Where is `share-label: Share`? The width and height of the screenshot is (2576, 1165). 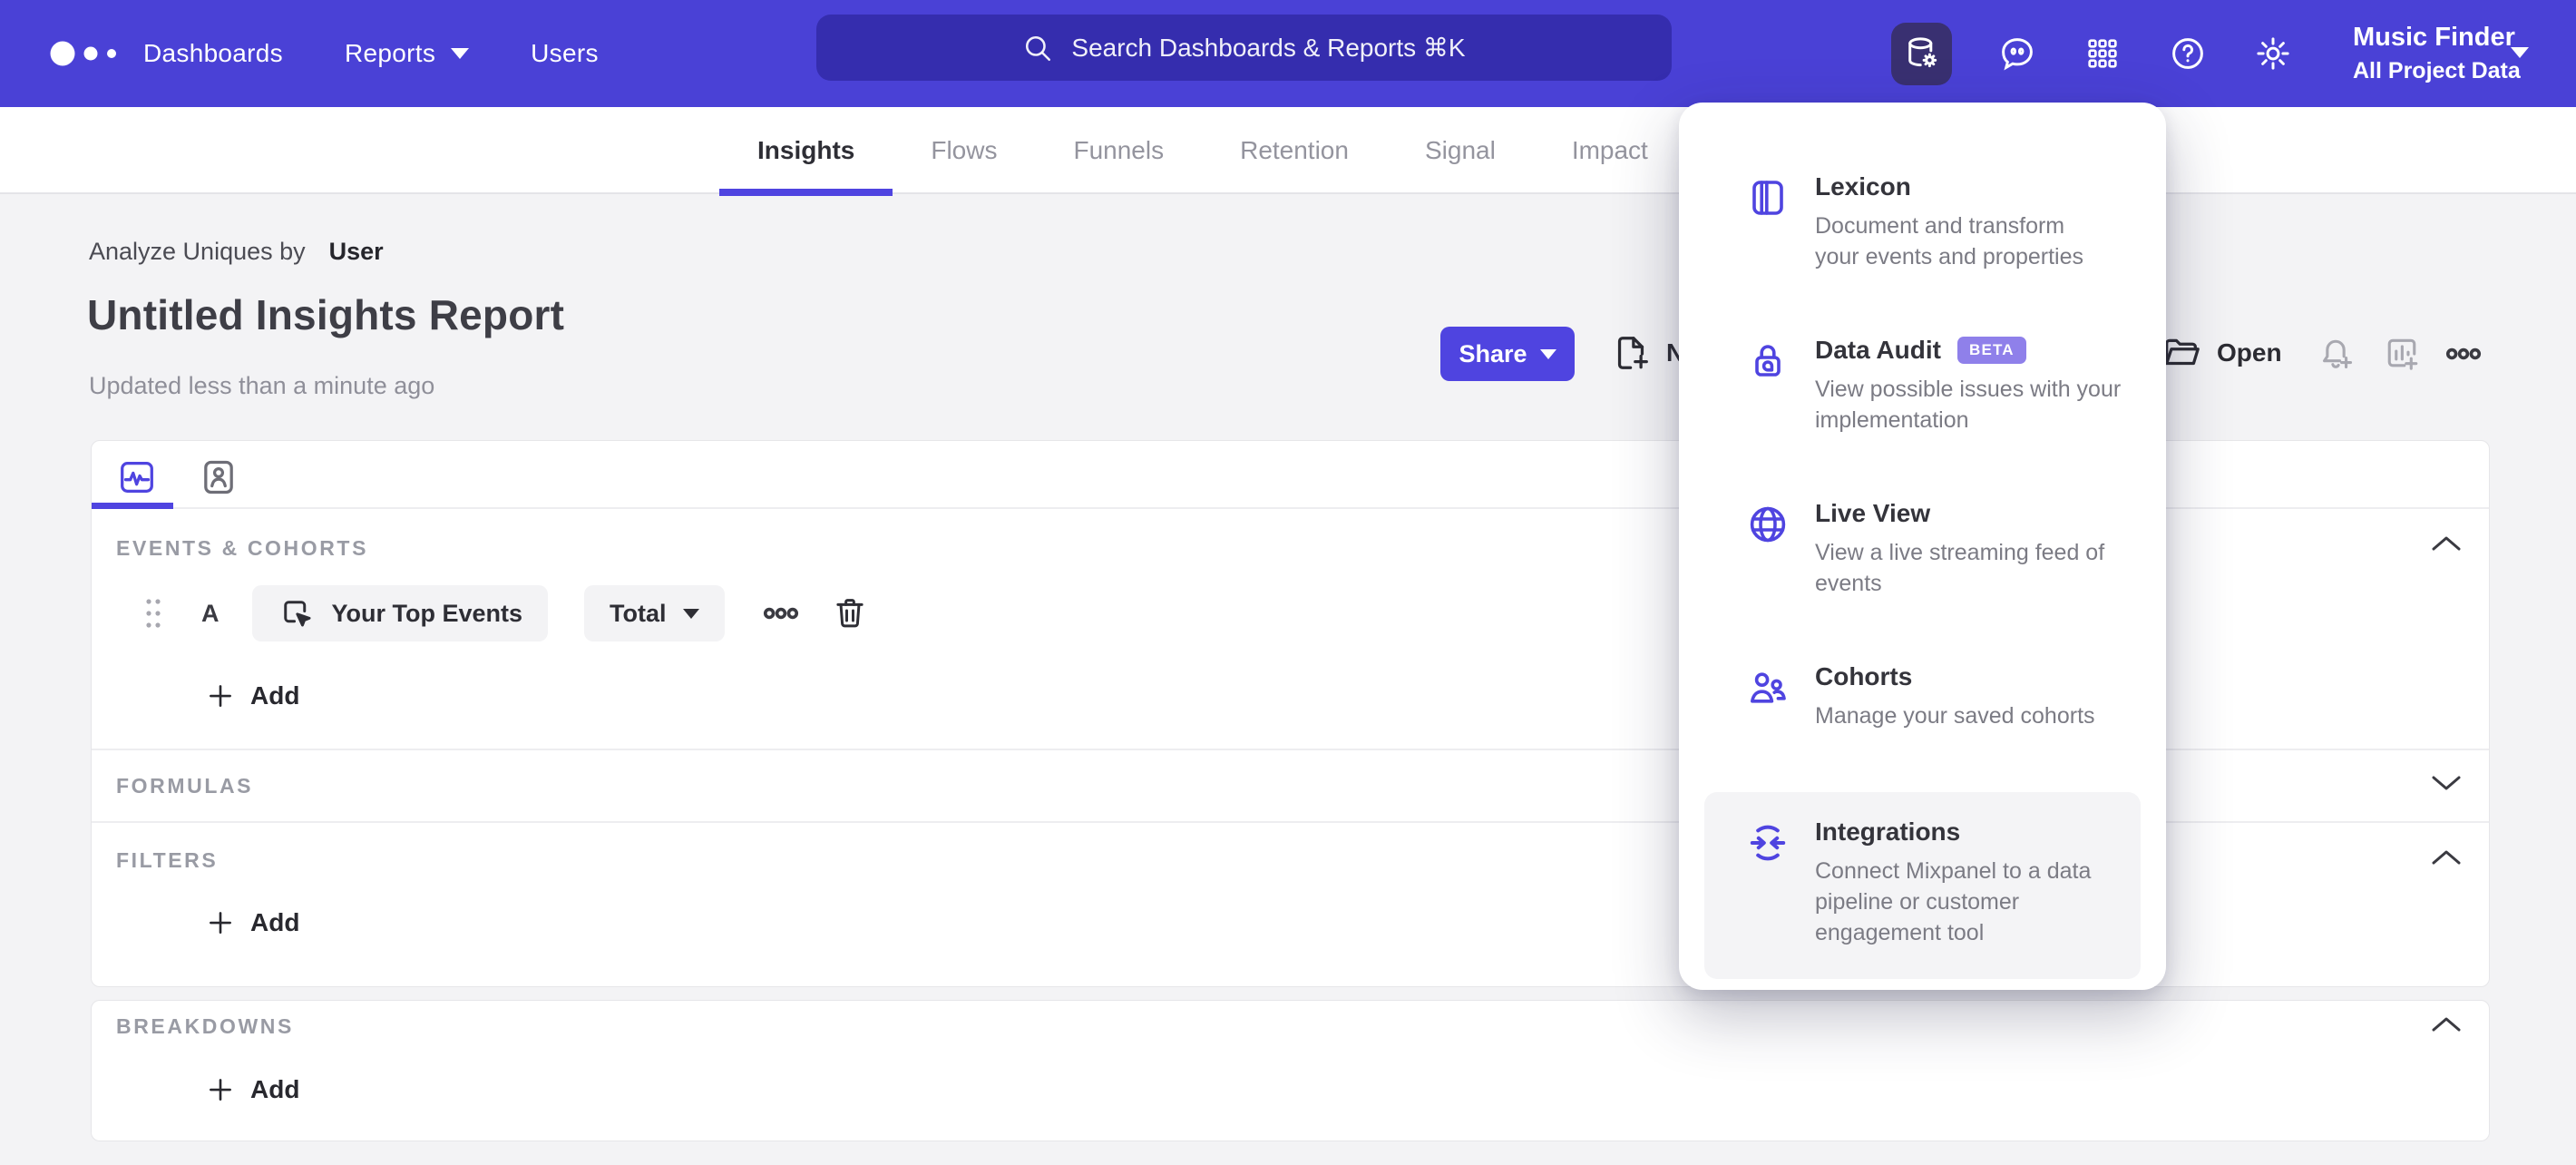 share-label: Share is located at coordinates (1493, 353).